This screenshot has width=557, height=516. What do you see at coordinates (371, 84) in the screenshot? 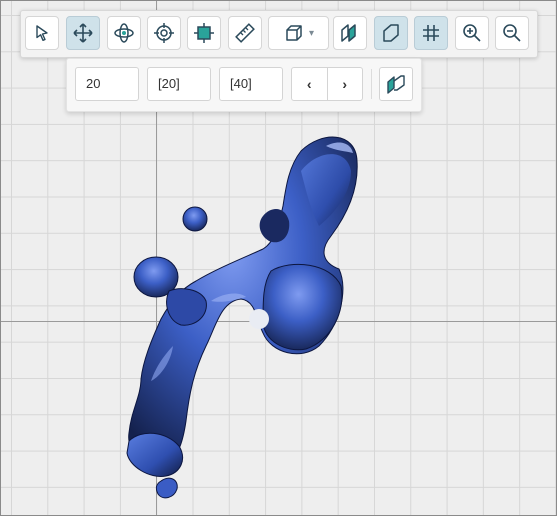
I see `divider` at bounding box center [371, 84].